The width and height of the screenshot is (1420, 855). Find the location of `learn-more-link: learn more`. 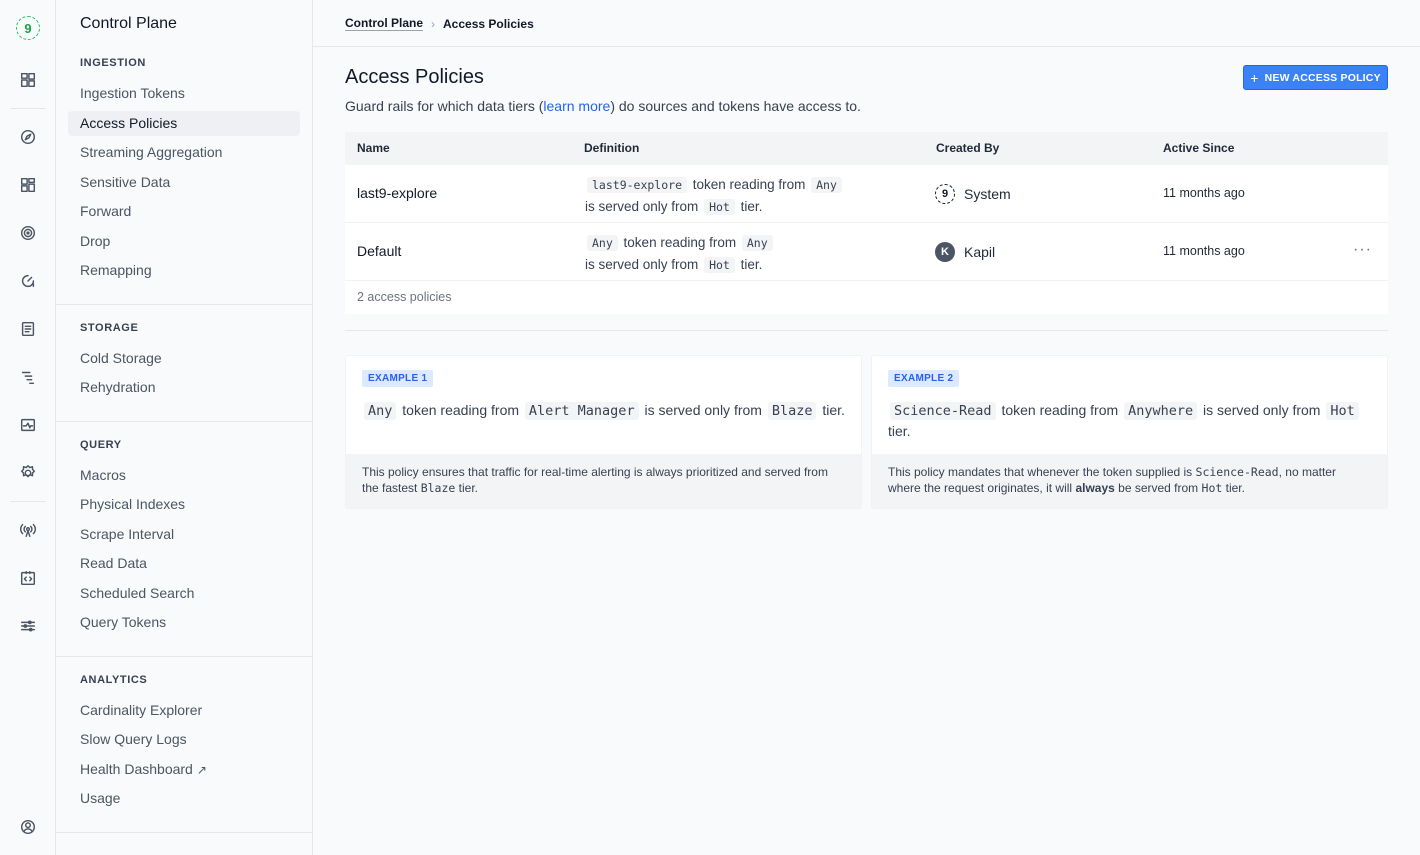

learn-more-link: learn more is located at coordinates (576, 106).